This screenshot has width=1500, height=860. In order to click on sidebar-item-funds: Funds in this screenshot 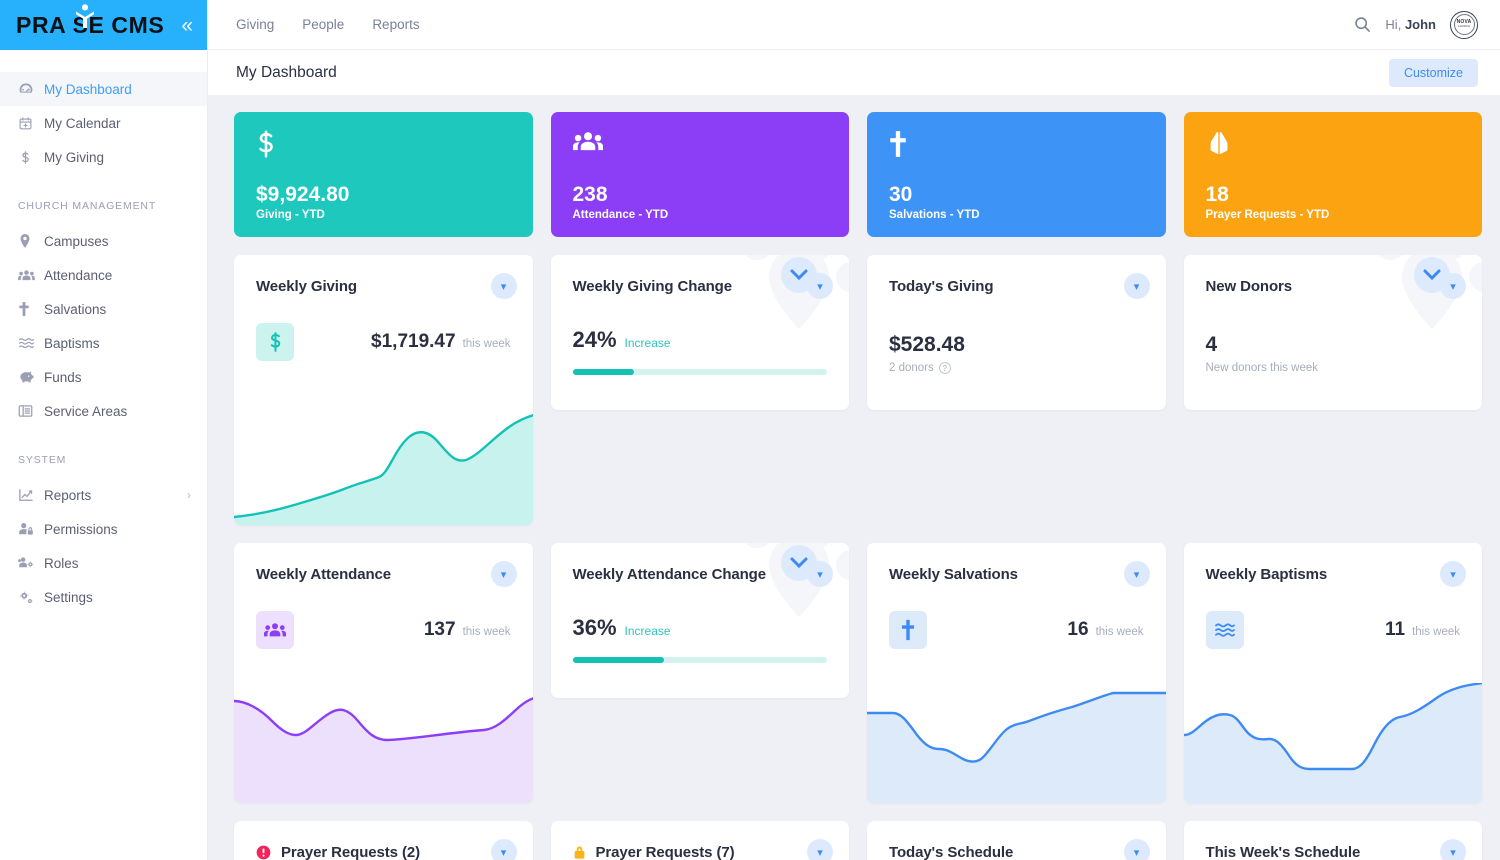, I will do `click(103, 377)`.